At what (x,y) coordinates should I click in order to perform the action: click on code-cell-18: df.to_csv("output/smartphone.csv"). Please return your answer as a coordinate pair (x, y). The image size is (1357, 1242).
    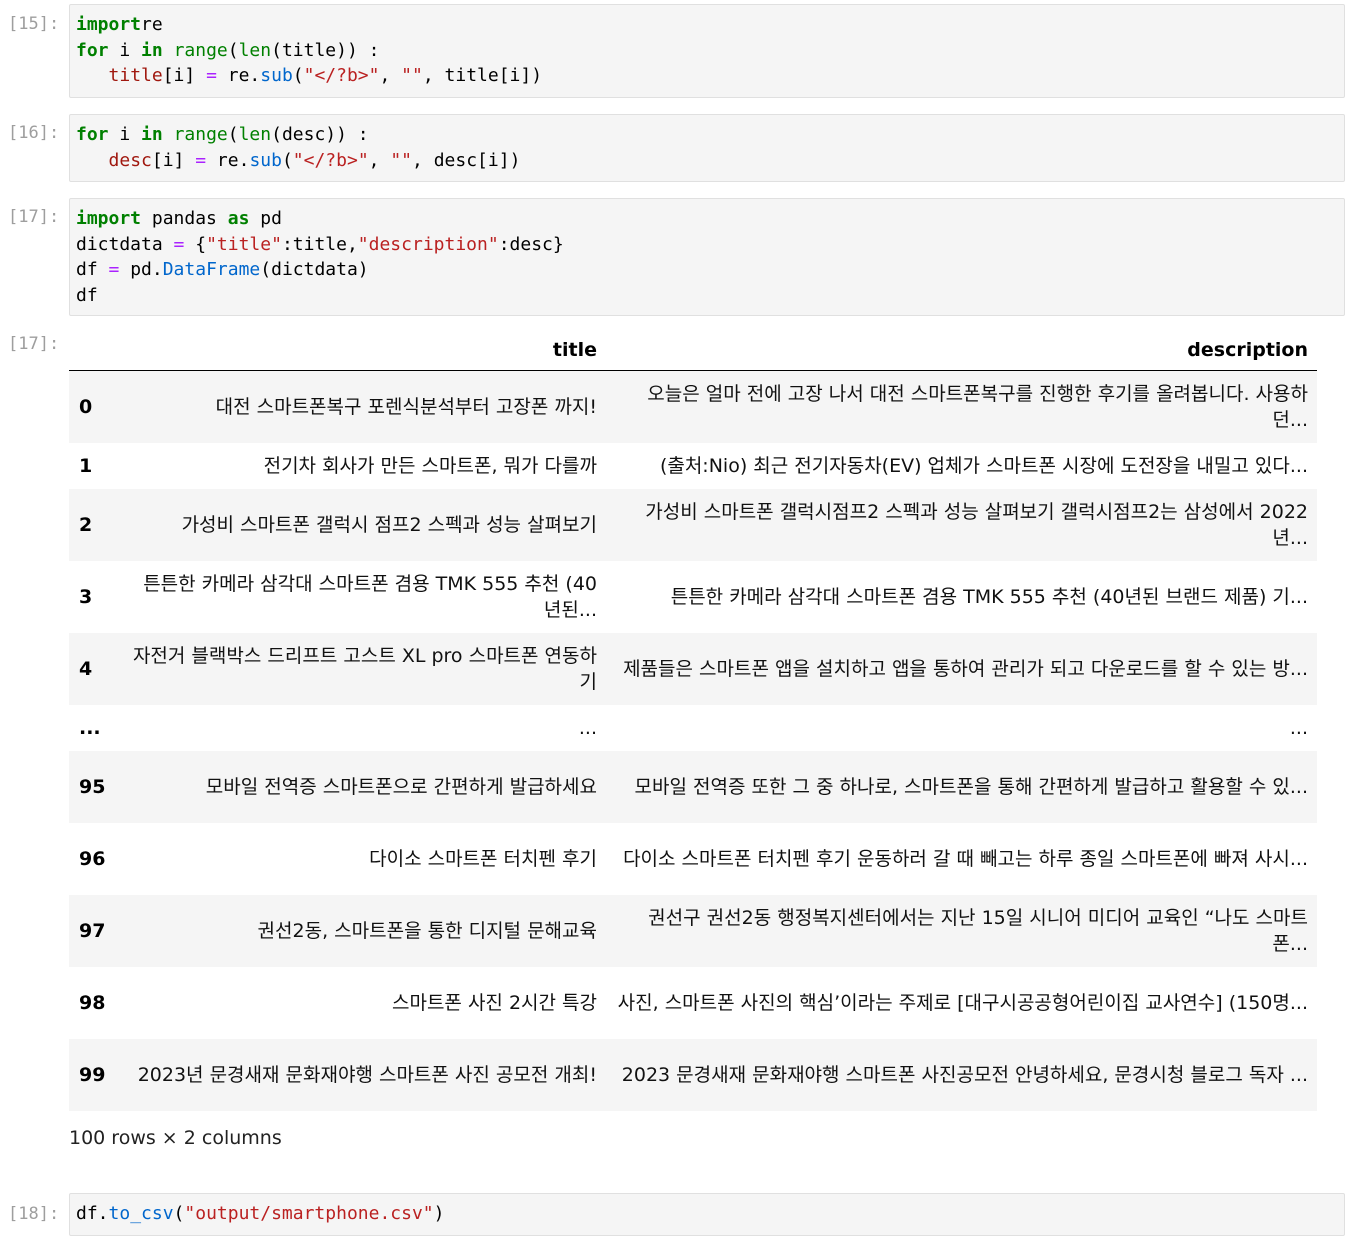
    Looking at the image, I should click on (707, 1214).